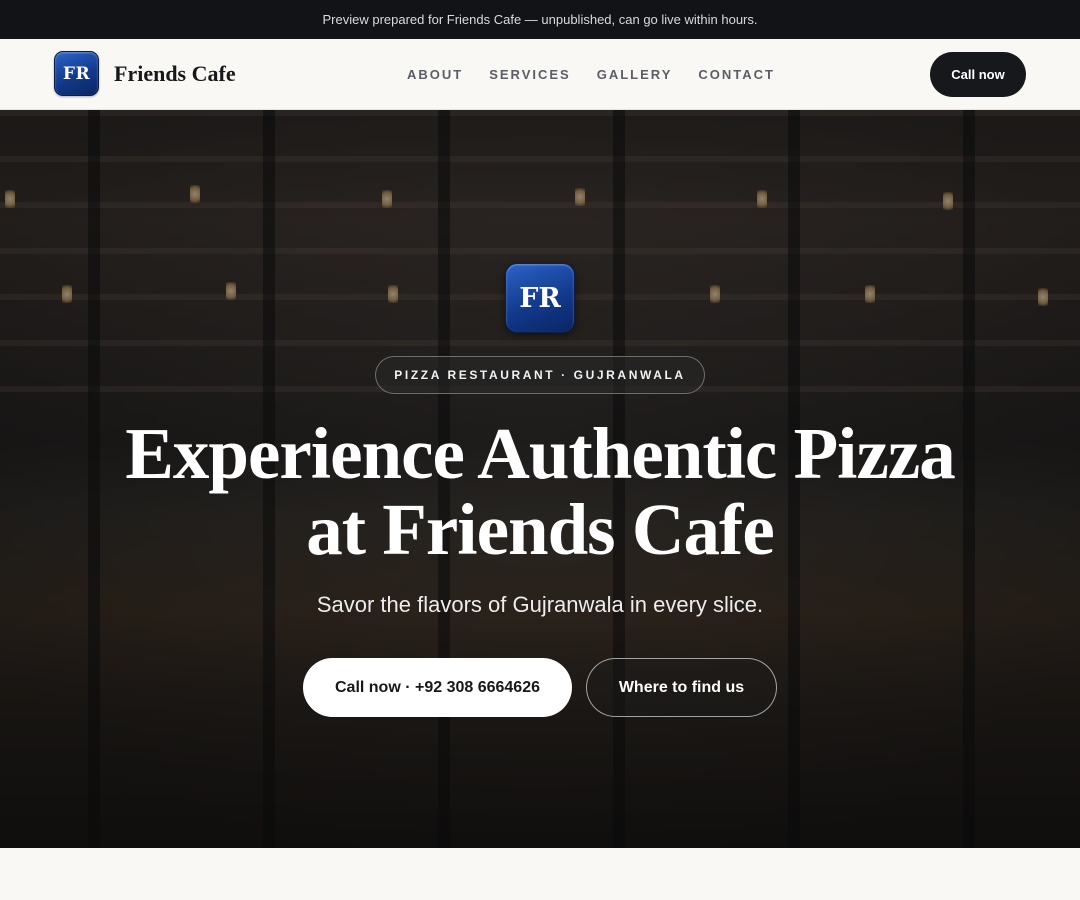 Image resolution: width=1080 pixels, height=900 pixels. Describe the element at coordinates (540, 298) in the screenshot. I see `hero-logo: FR` at that location.